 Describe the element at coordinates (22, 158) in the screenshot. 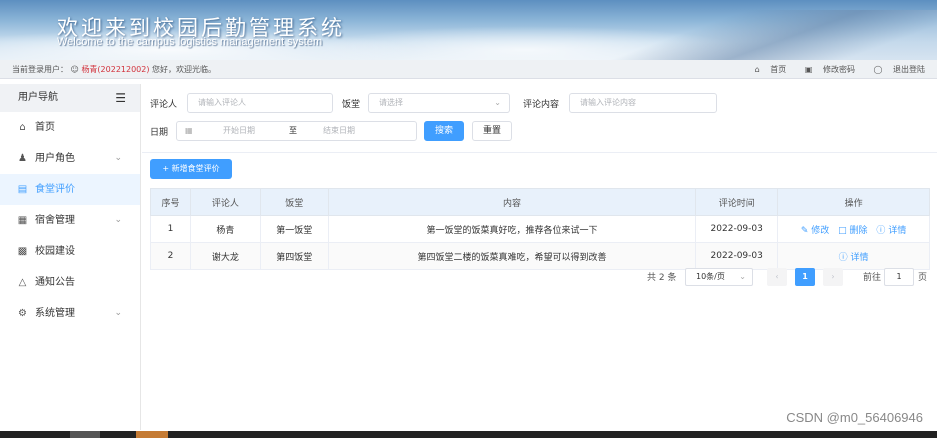

I see `user-icon: ♟` at that location.